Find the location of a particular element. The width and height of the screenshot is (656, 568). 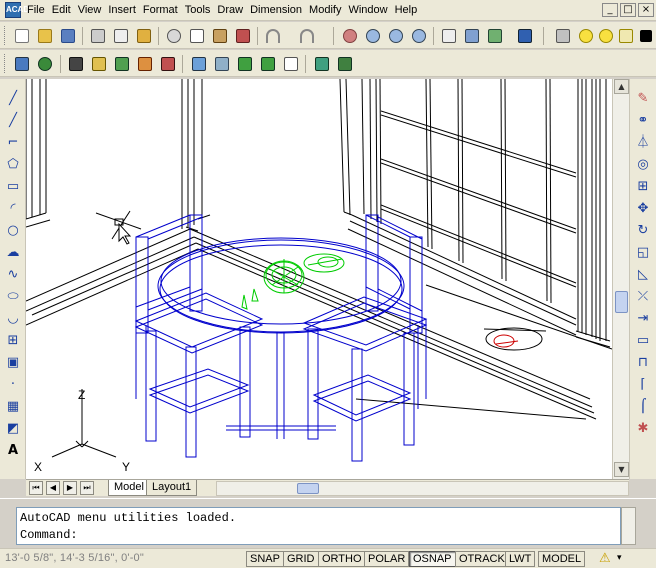

menu-tools: Tools is located at coordinates (201, 10).